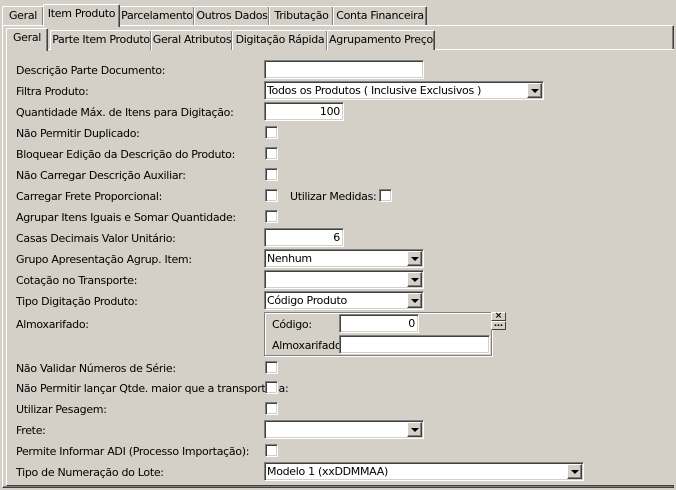  What do you see at coordinates (101, 175) in the screenshot?
I see `nao-carregar-desc-label: Não Carregar Descrição Auxiliar:` at bounding box center [101, 175].